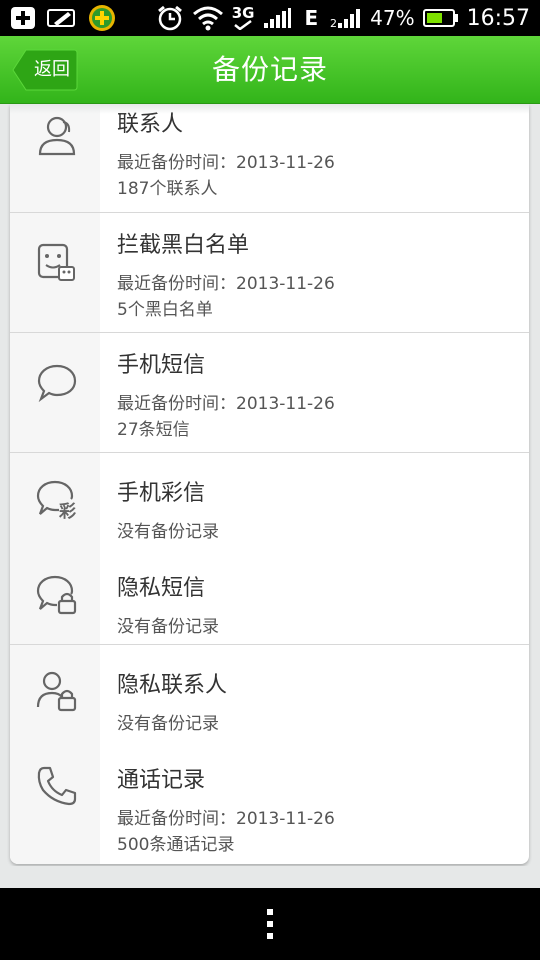 Image resolution: width=540 pixels, height=960 pixels. I want to click on app-notification-icon, so click(102, 18).